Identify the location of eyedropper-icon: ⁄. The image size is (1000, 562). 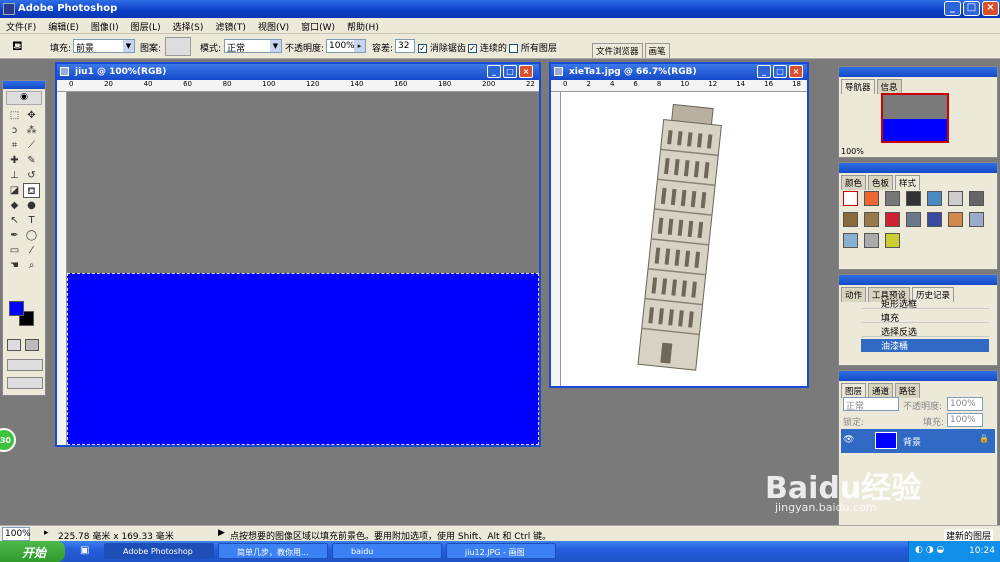
(31, 250).